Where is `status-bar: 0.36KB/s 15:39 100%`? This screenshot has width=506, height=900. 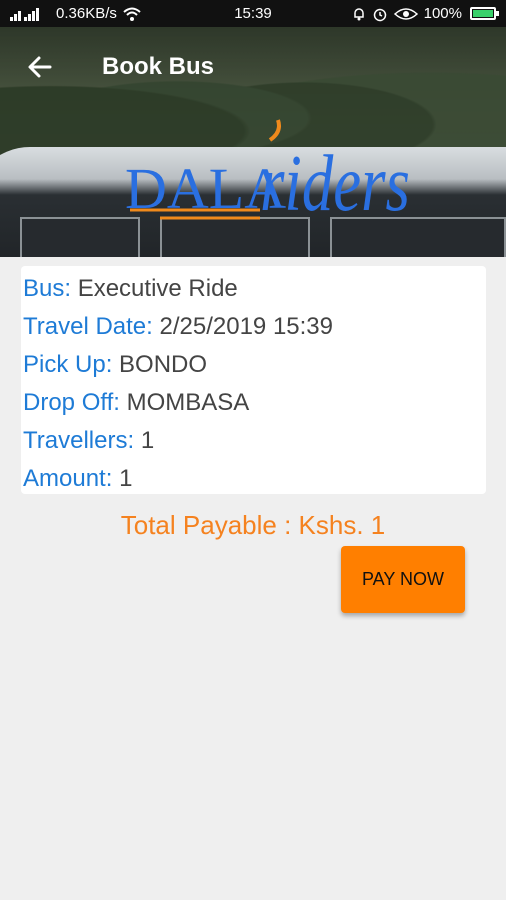
status-bar: 0.36KB/s 15:39 100% is located at coordinates (253, 13).